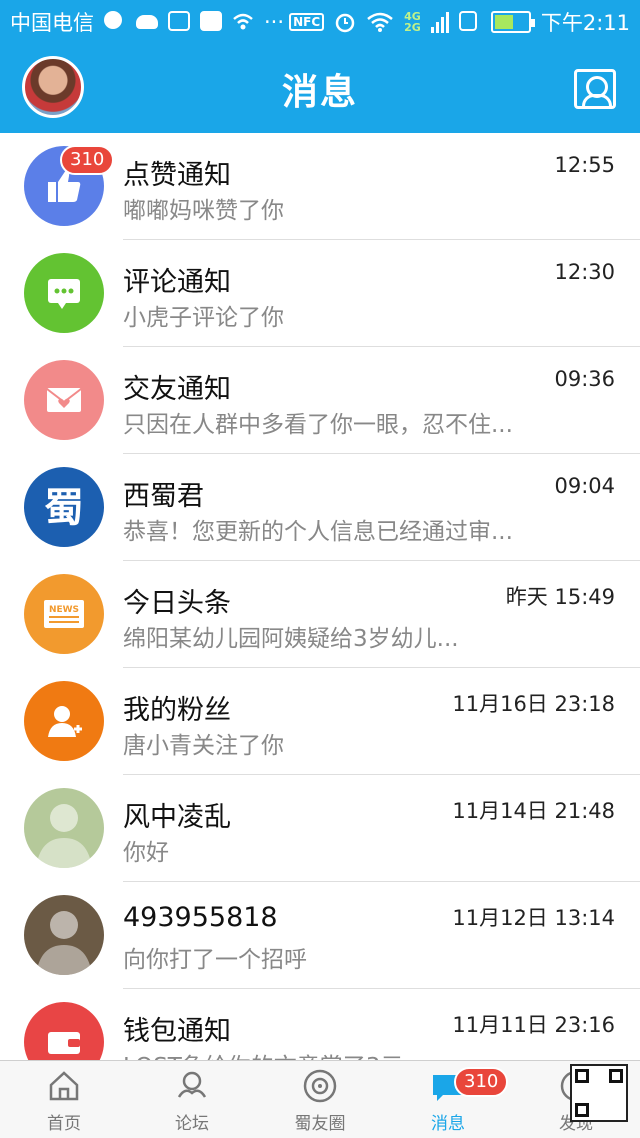 This screenshot has height=1138, width=640. Describe the element at coordinates (584, 165) in the screenshot. I see `message-timestamp: 12:55` at that location.